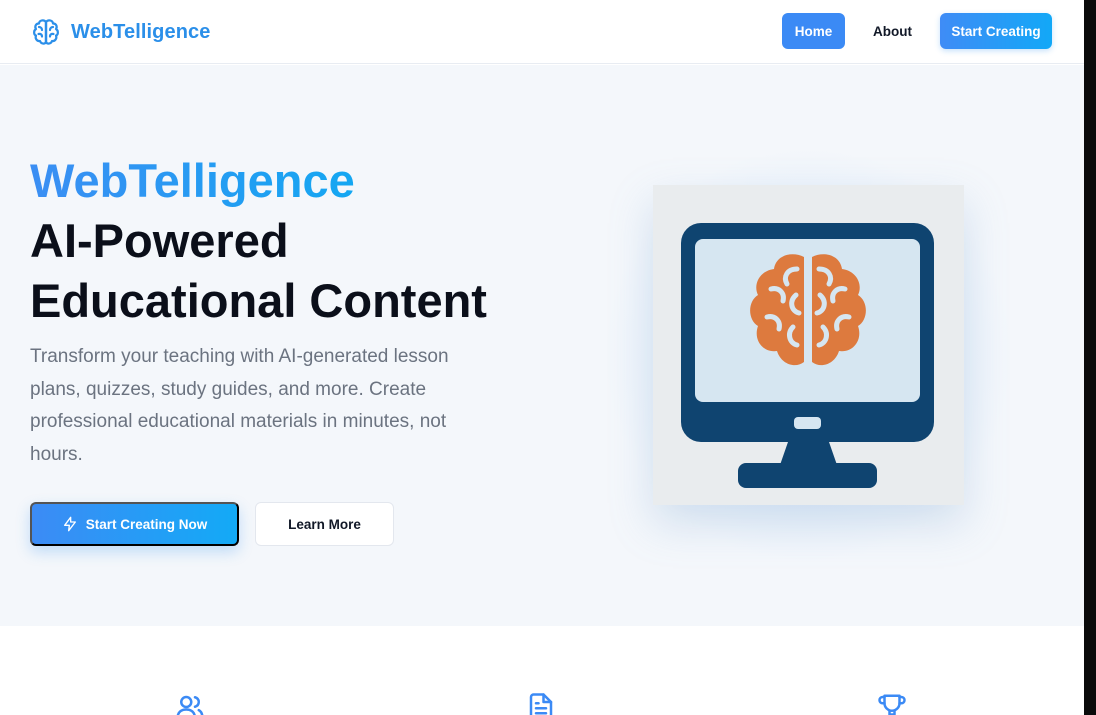 This screenshot has width=1096, height=715. I want to click on hero-title-line-2: AI-Powered, so click(159, 240).